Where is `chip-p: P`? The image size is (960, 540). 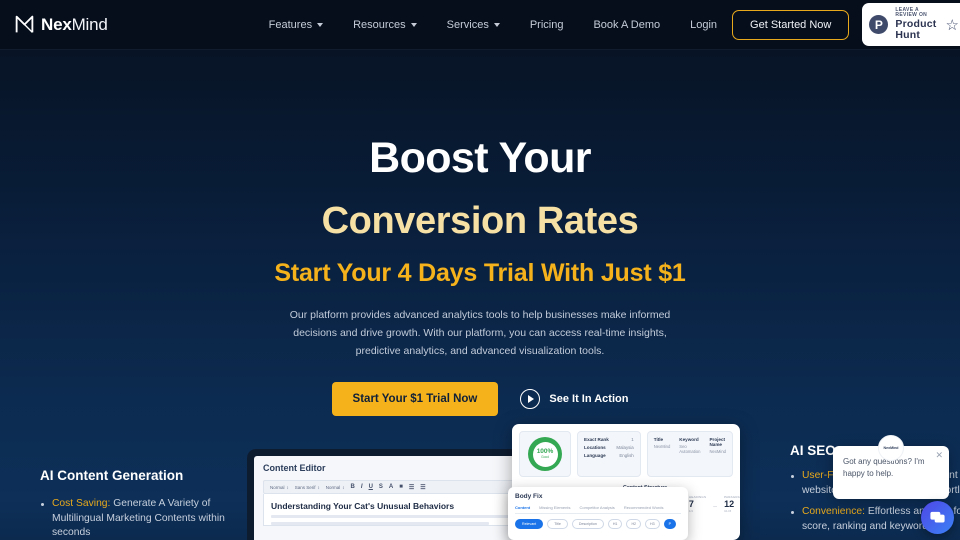
chip-p: P is located at coordinates (670, 524).